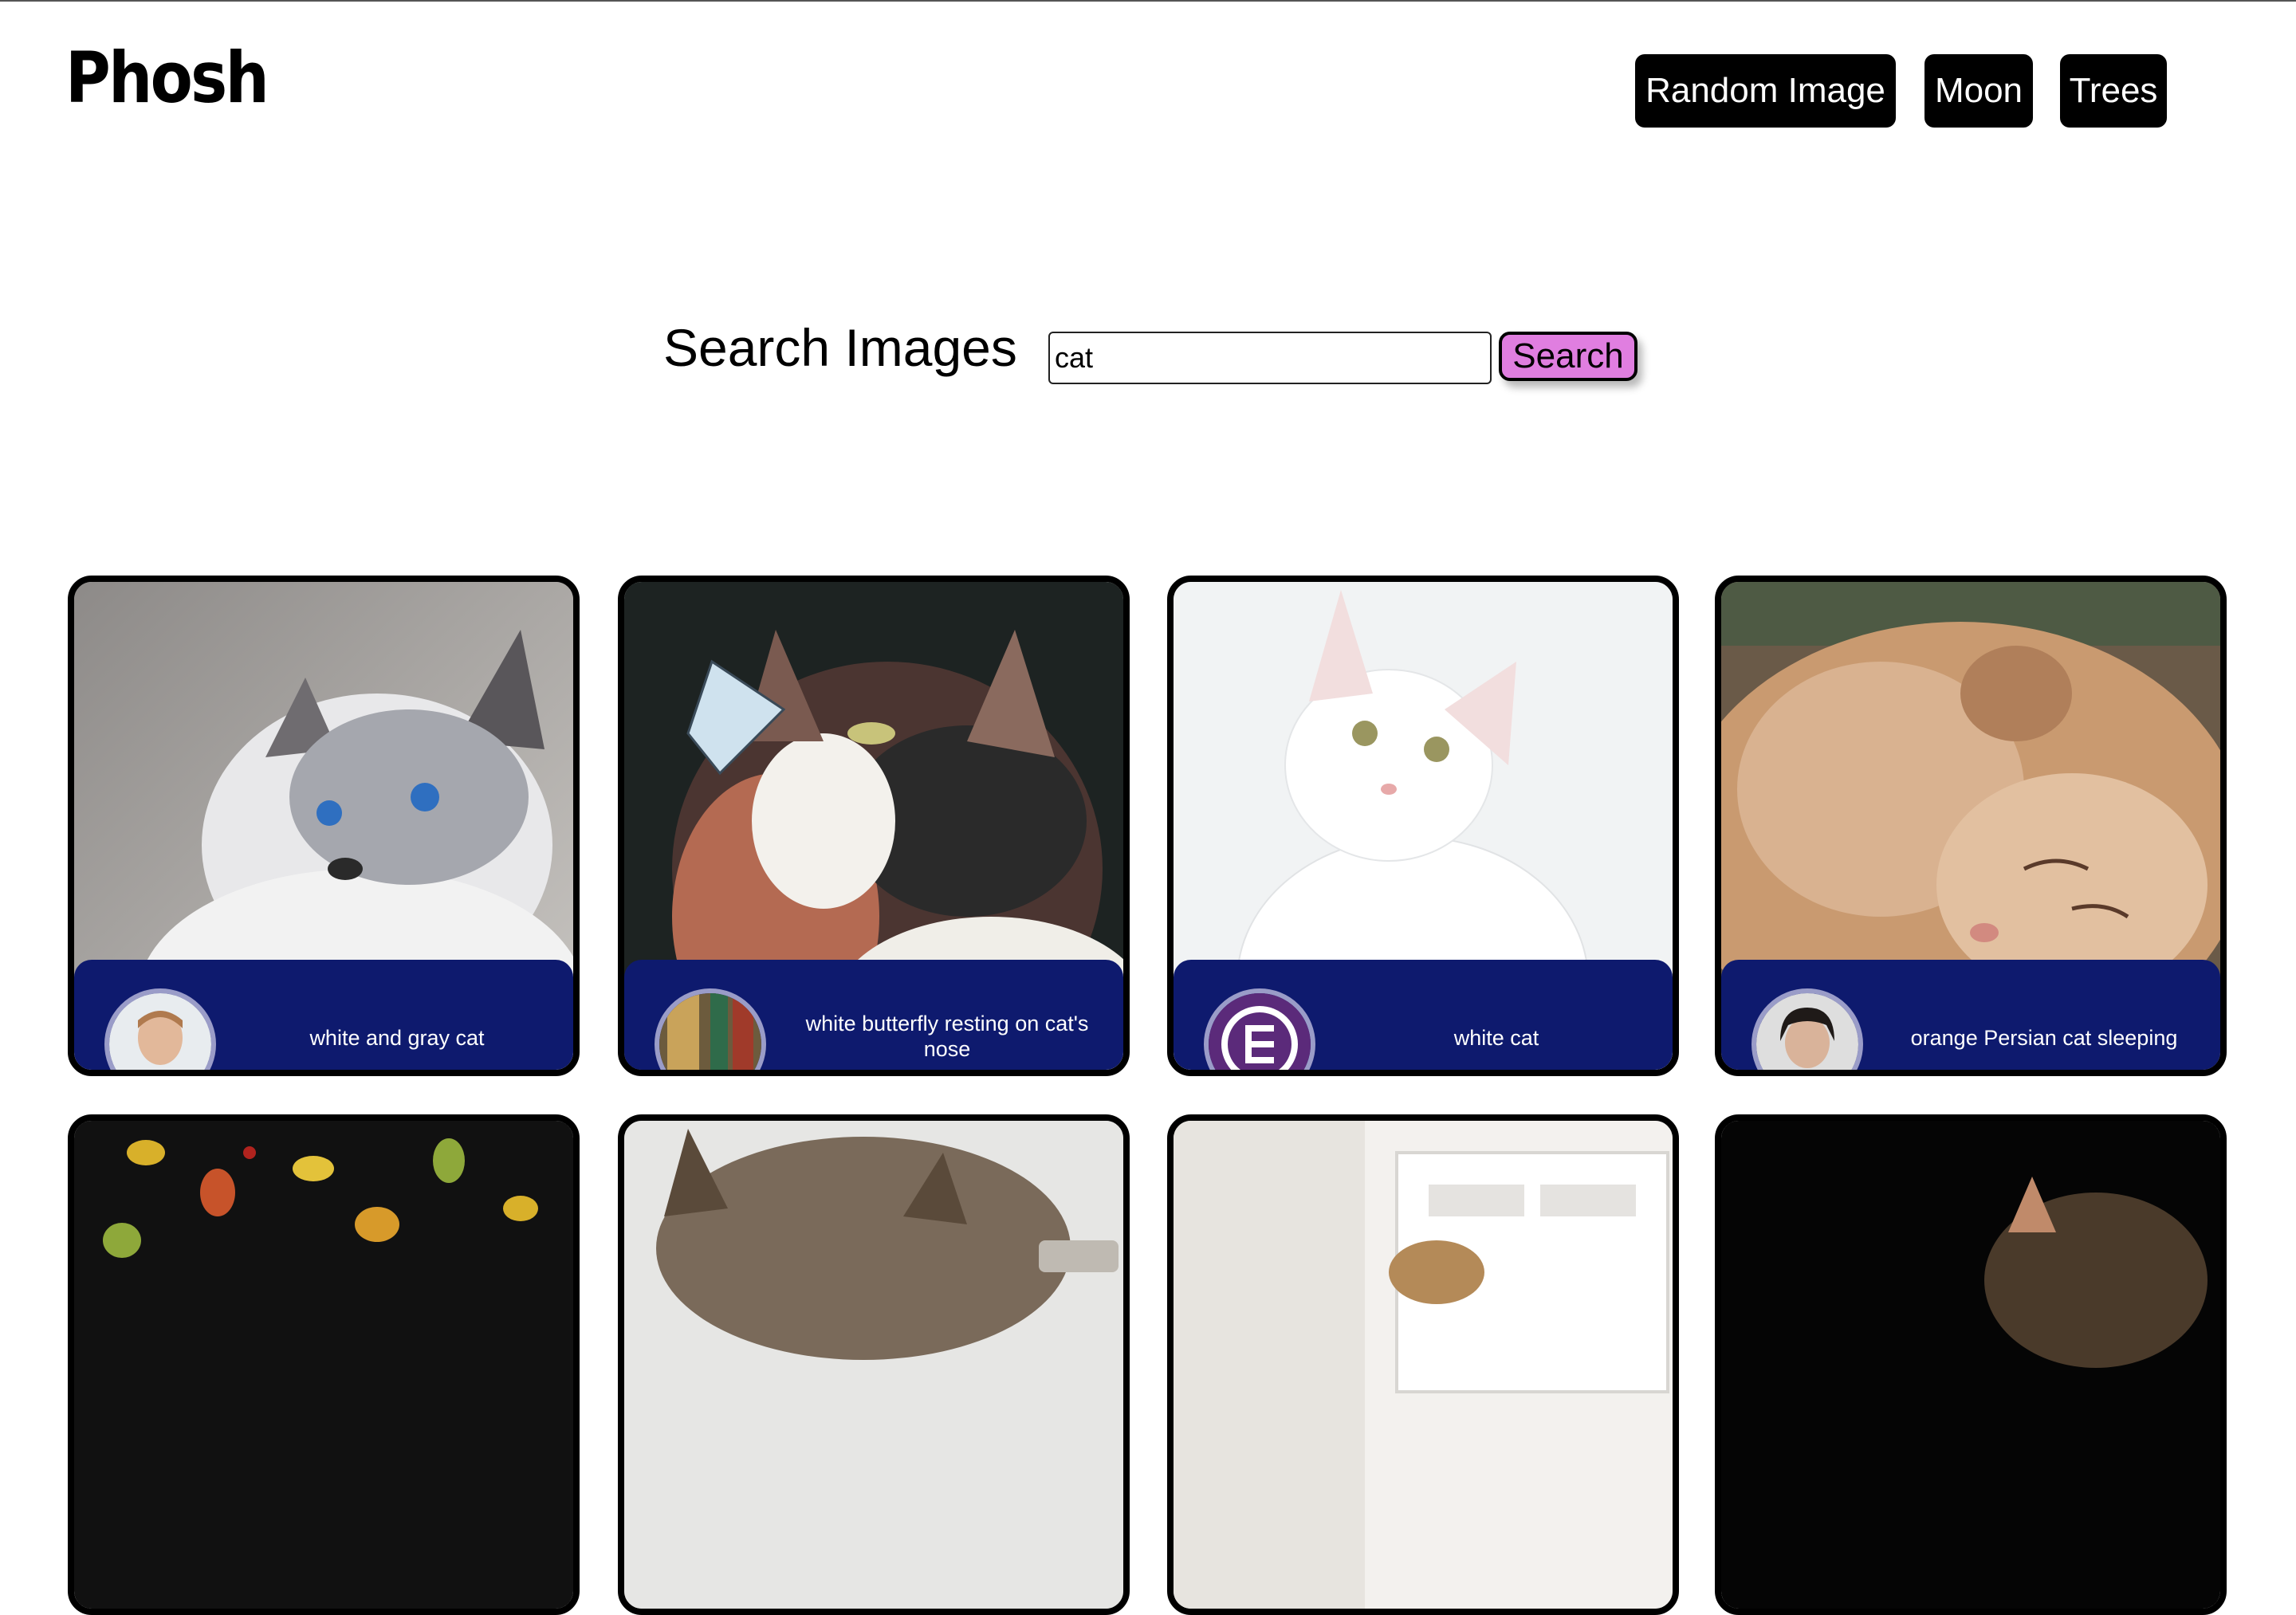  Describe the element at coordinates (1423, 826) in the screenshot. I see `image-card: white cat` at that location.